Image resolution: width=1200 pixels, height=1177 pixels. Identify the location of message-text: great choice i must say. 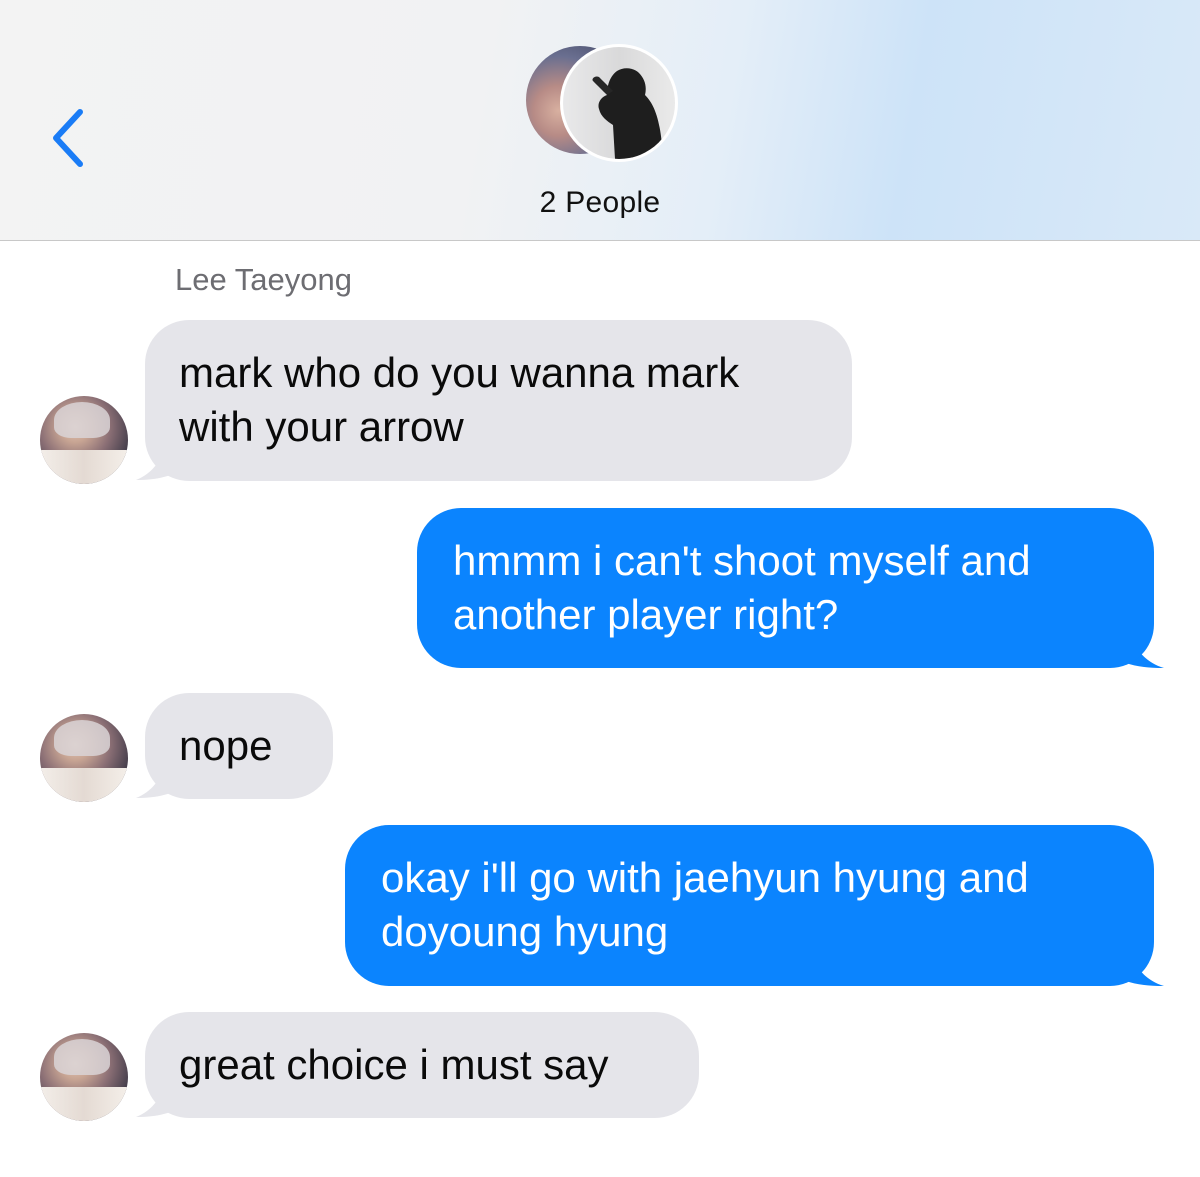
(394, 1064).